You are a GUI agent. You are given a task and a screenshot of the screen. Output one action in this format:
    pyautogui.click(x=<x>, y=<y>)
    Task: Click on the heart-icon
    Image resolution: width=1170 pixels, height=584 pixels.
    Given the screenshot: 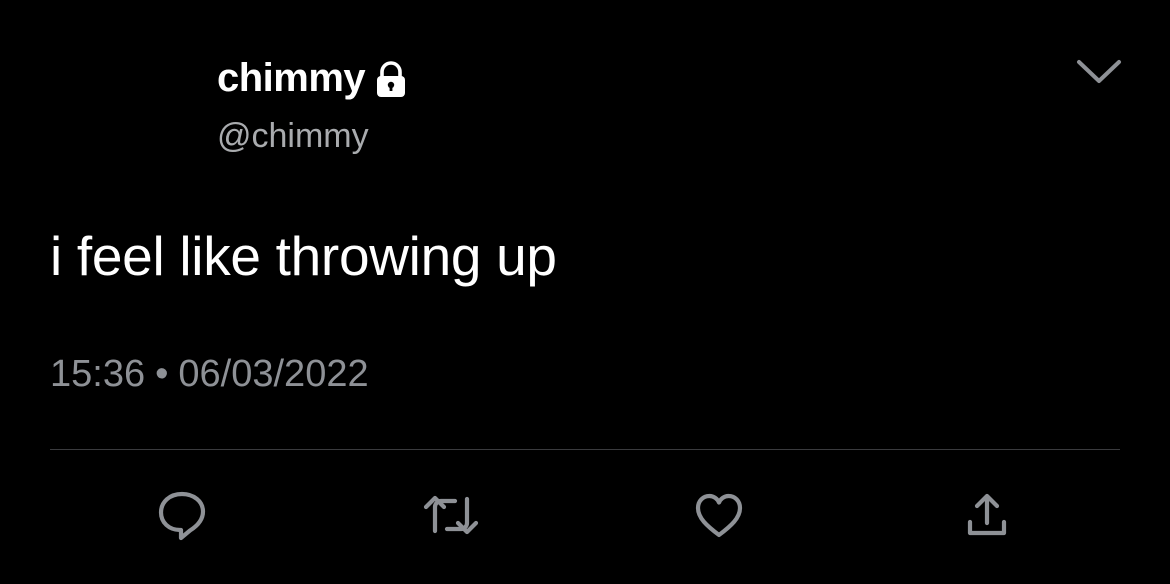 What is the action you would take?
    pyautogui.click(x=719, y=515)
    